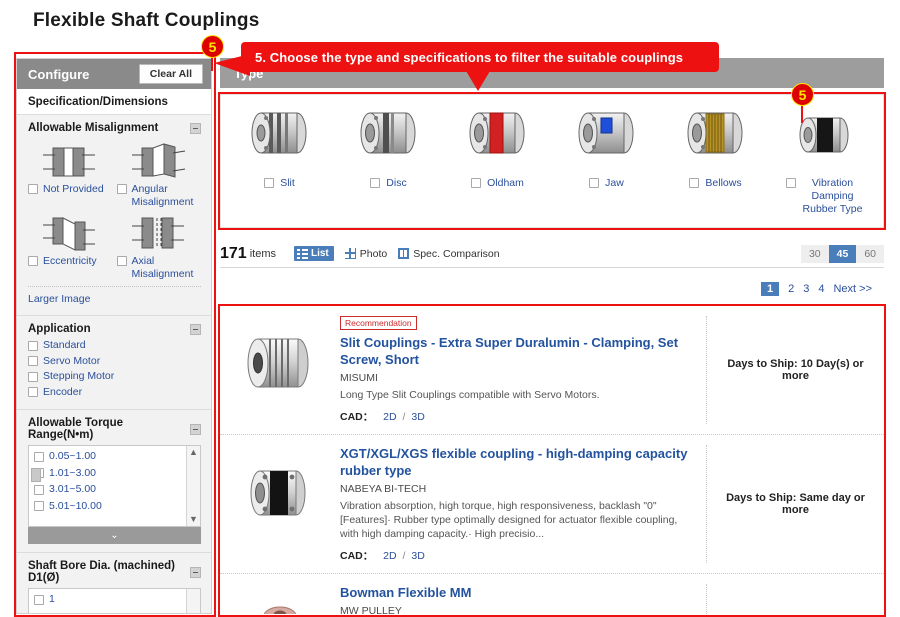 Image resolution: width=900 pixels, height=617 pixels. What do you see at coordinates (64, 345) in the screenshot?
I see `application-label-standard: Standard` at bounding box center [64, 345].